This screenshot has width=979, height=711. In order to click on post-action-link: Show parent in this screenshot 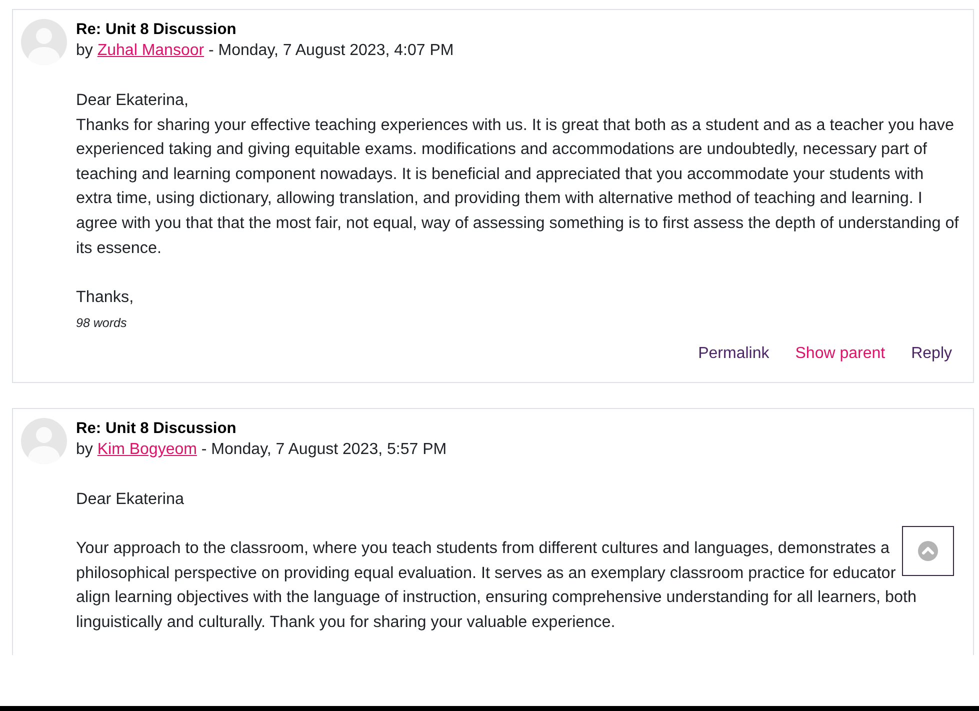, I will do `click(840, 354)`.